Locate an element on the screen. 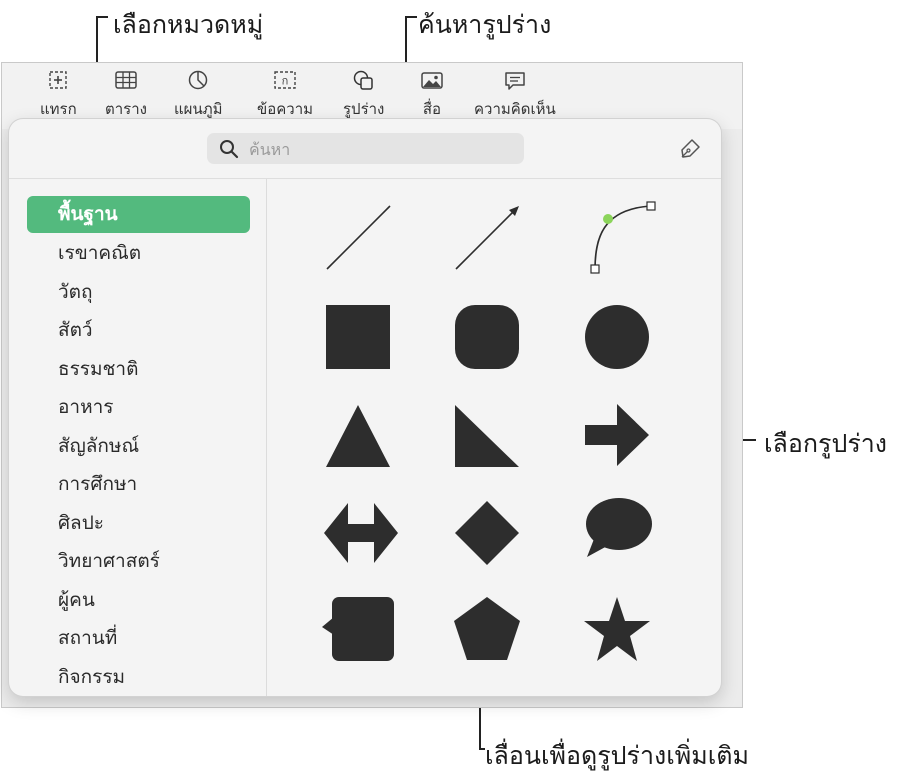 This screenshot has height=776, width=905. shape-arrow-line is located at coordinates (487, 237).